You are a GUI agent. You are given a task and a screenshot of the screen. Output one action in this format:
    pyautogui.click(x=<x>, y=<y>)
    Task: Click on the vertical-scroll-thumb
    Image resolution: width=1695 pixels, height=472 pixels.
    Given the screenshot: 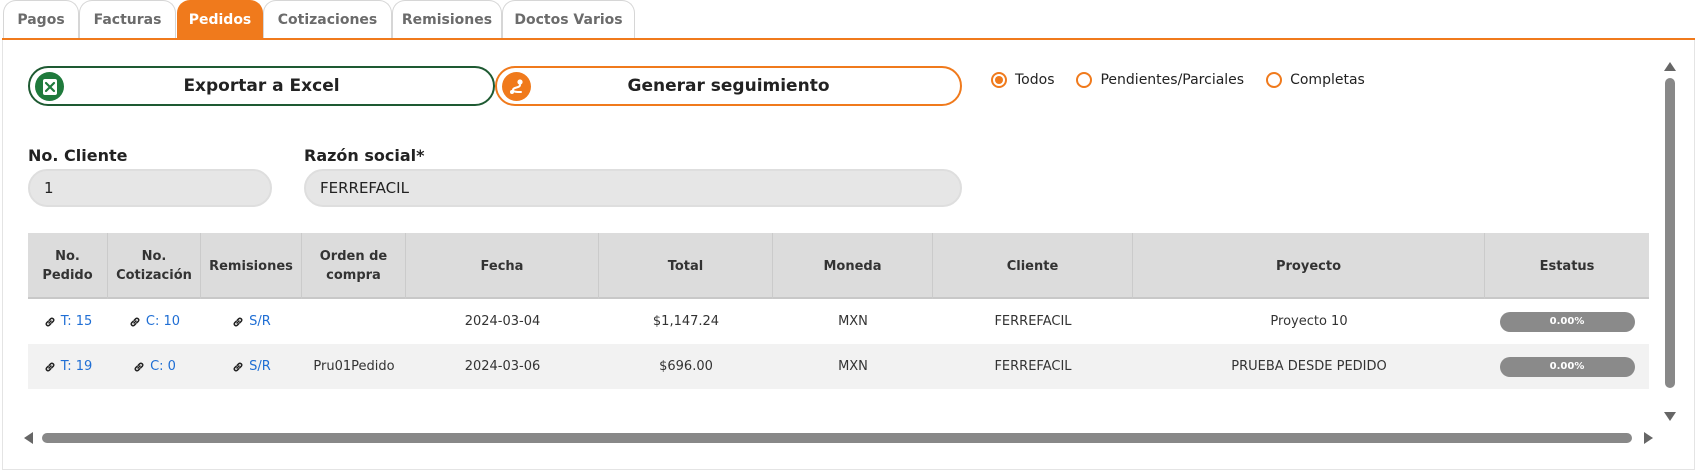 What is the action you would take?
    pyautogui.click(x=1670, y=233)
    